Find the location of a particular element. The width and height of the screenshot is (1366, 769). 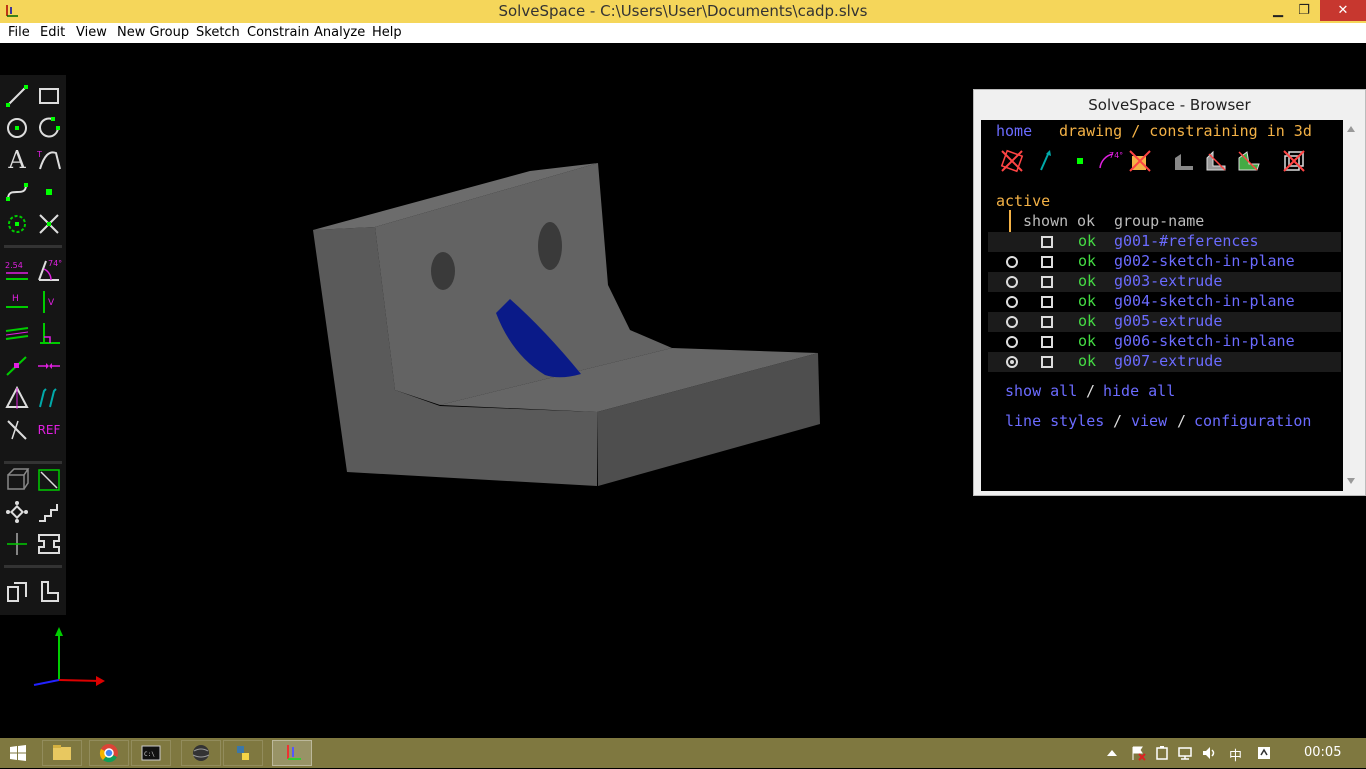

other-supplementary-icon is located at coordinates (17, 430).